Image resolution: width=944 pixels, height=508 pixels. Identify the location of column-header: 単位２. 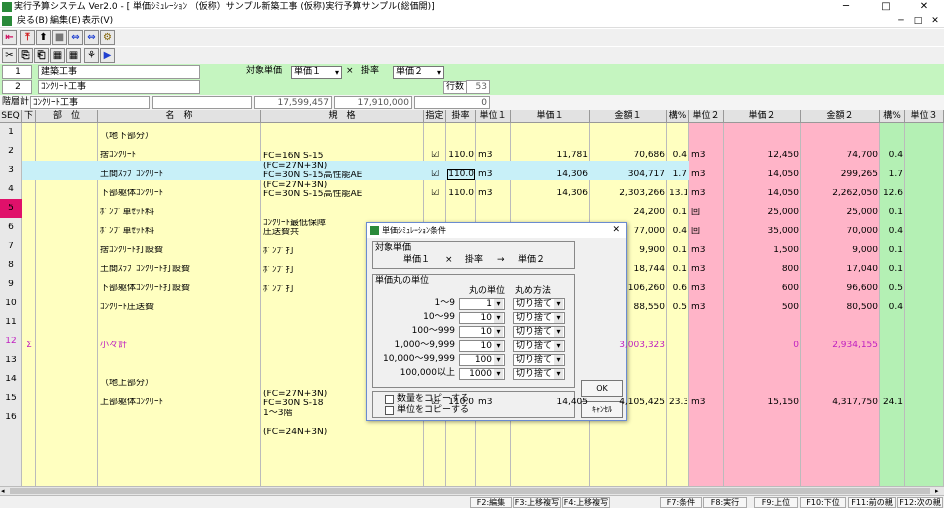
(706, 116).